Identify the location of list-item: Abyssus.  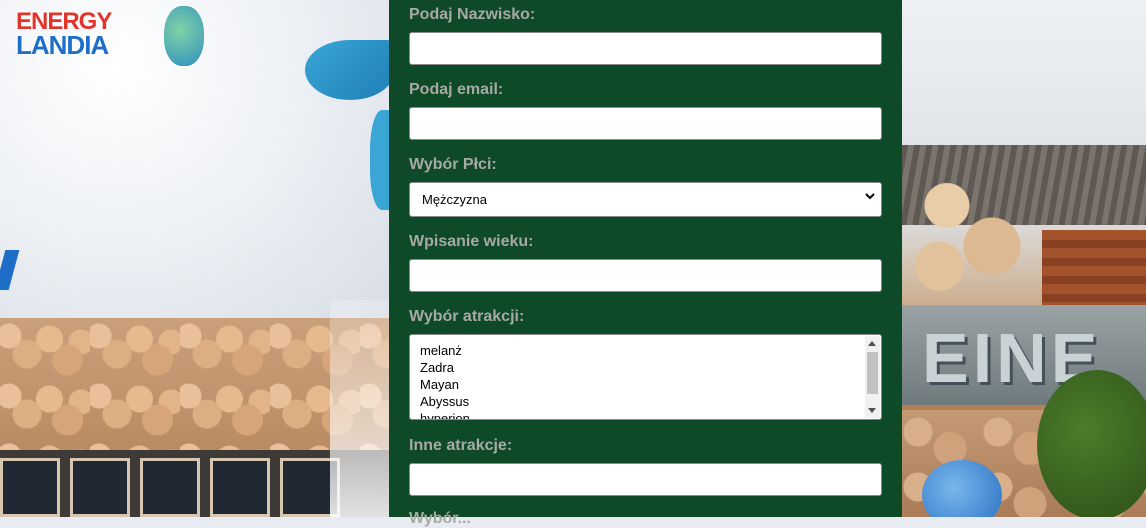
(650, 401).